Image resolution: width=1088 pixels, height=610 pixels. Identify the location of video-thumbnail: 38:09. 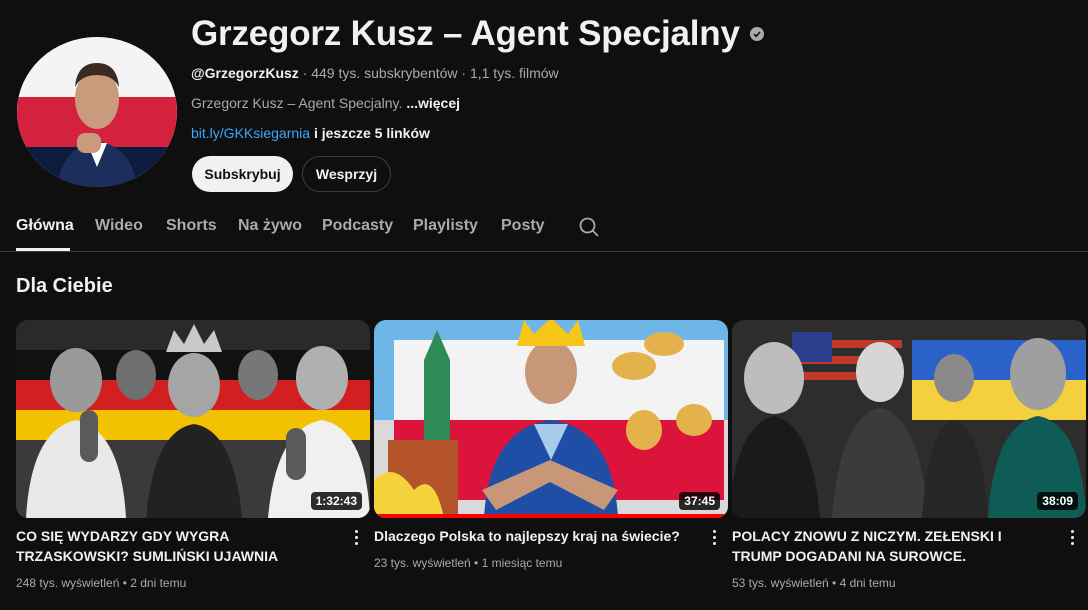
(909, 419).